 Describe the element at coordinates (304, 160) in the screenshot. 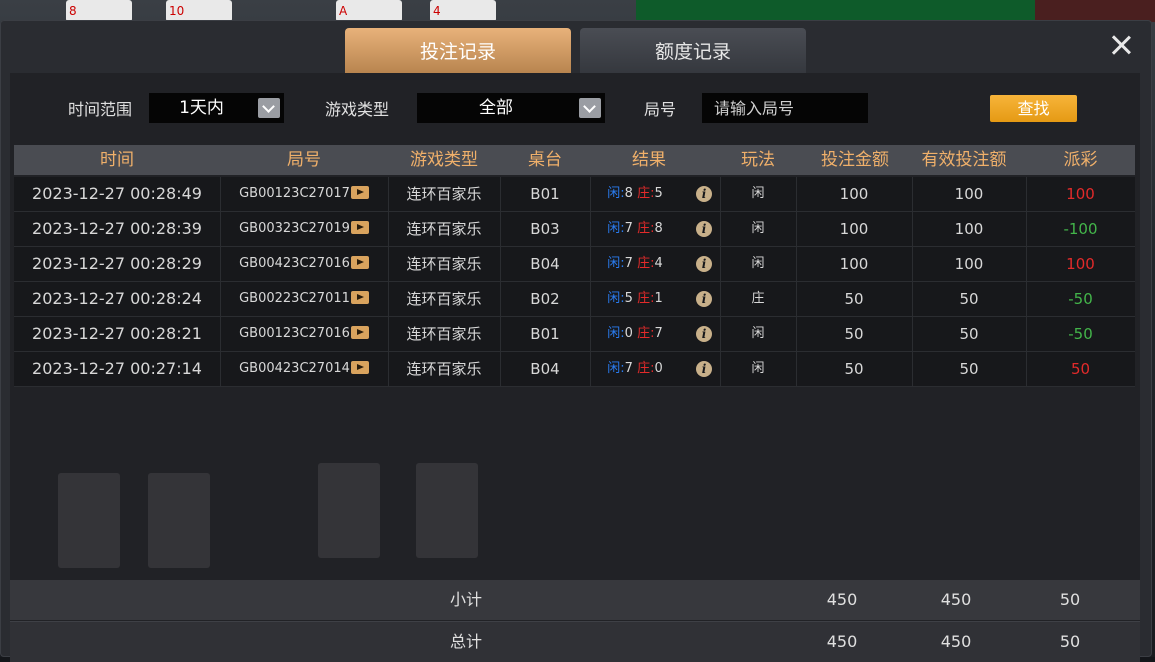

I see `header-round: 局号` at that location.